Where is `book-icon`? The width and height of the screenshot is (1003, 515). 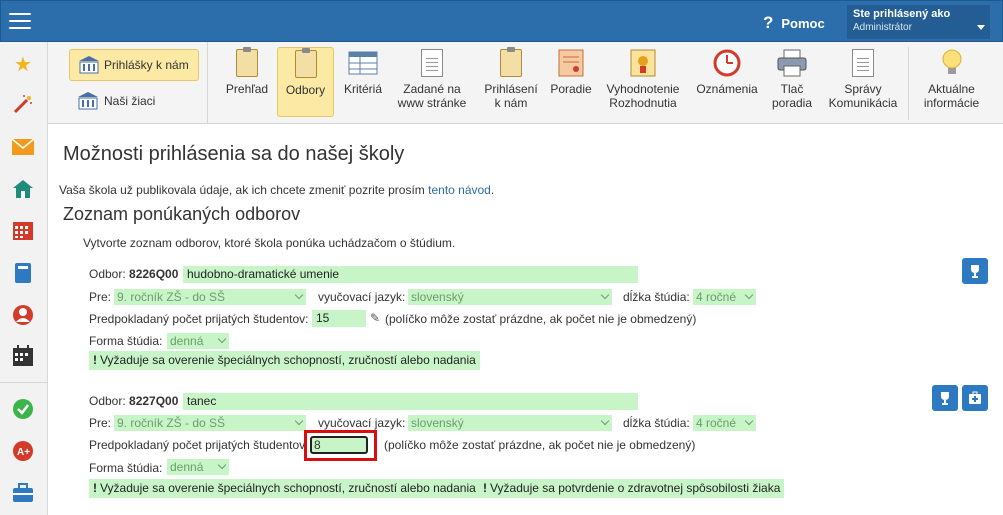
book-icon is located at coordinates (23, 273).